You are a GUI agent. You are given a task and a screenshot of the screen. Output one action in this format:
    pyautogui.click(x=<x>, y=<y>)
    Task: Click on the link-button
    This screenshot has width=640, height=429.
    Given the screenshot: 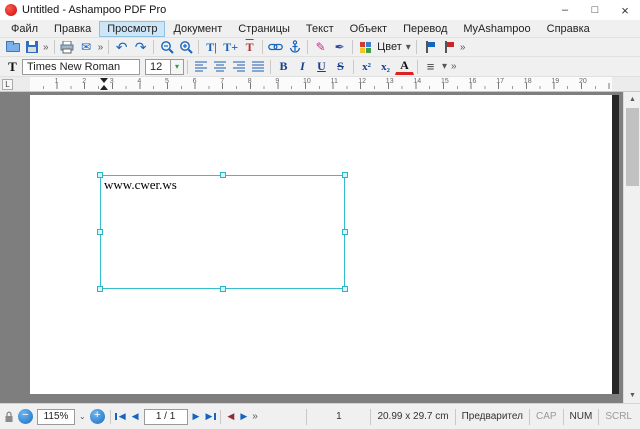 What is the action you would take?
    pyautogui.click(x=275, y=47)
    